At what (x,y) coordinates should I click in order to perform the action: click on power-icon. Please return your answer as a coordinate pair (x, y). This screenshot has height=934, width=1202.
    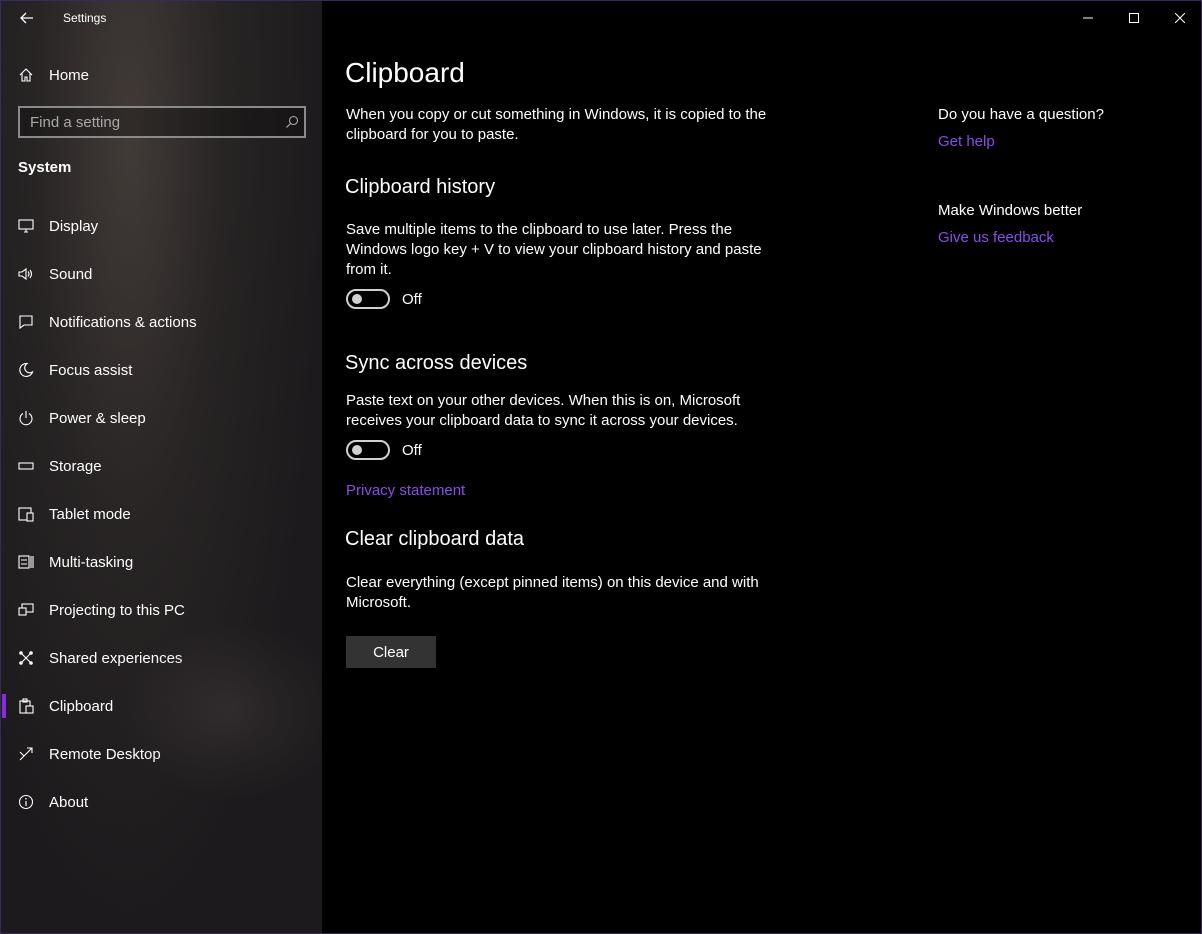
    Looking at the image, I should click on (26, 418).